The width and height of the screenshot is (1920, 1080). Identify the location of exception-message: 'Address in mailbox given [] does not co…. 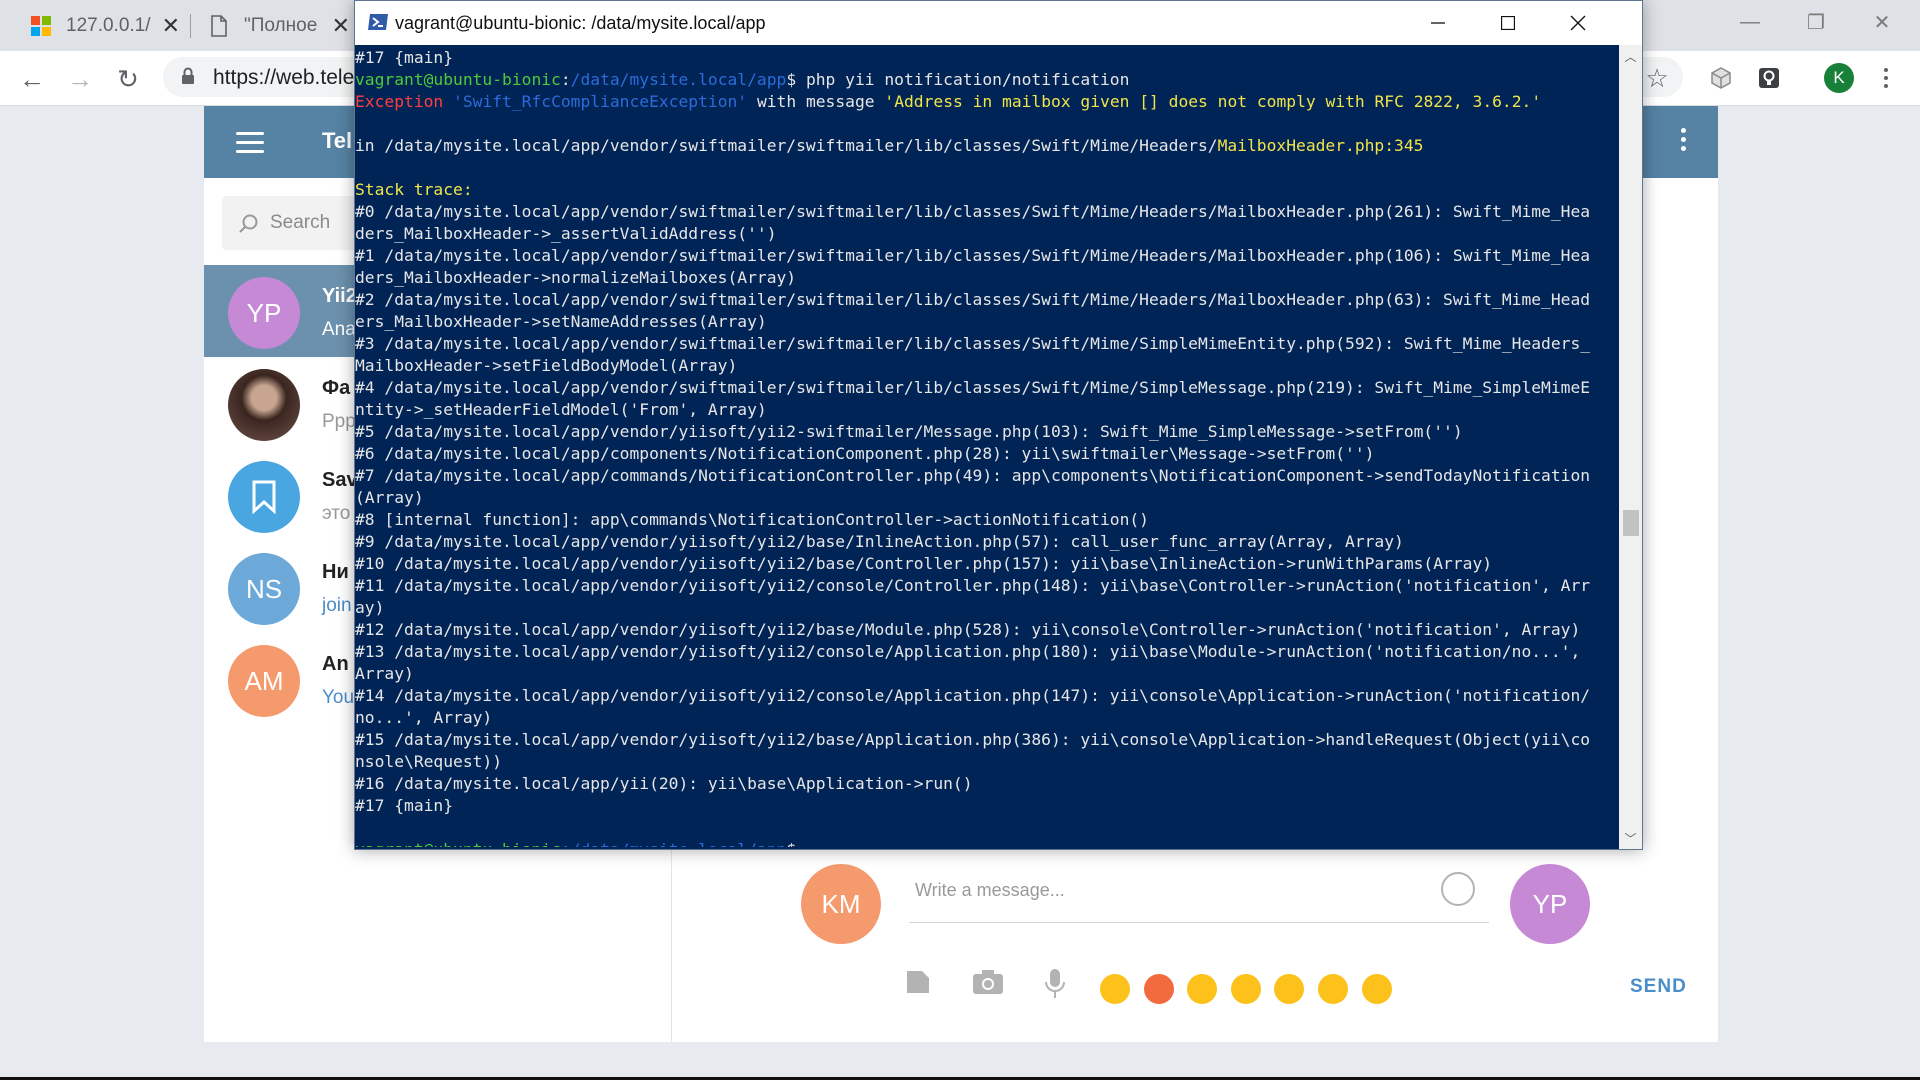
(1213, 101).